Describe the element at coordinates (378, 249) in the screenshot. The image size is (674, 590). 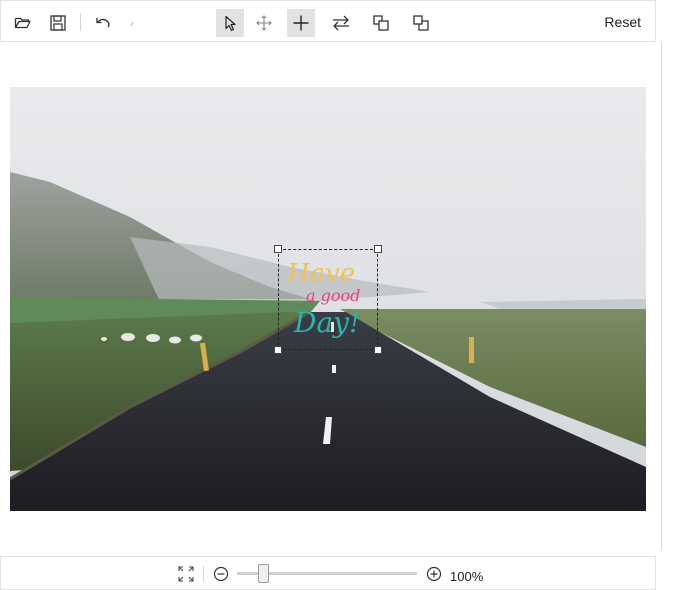
I see `resize-handle-top-right` at that location.